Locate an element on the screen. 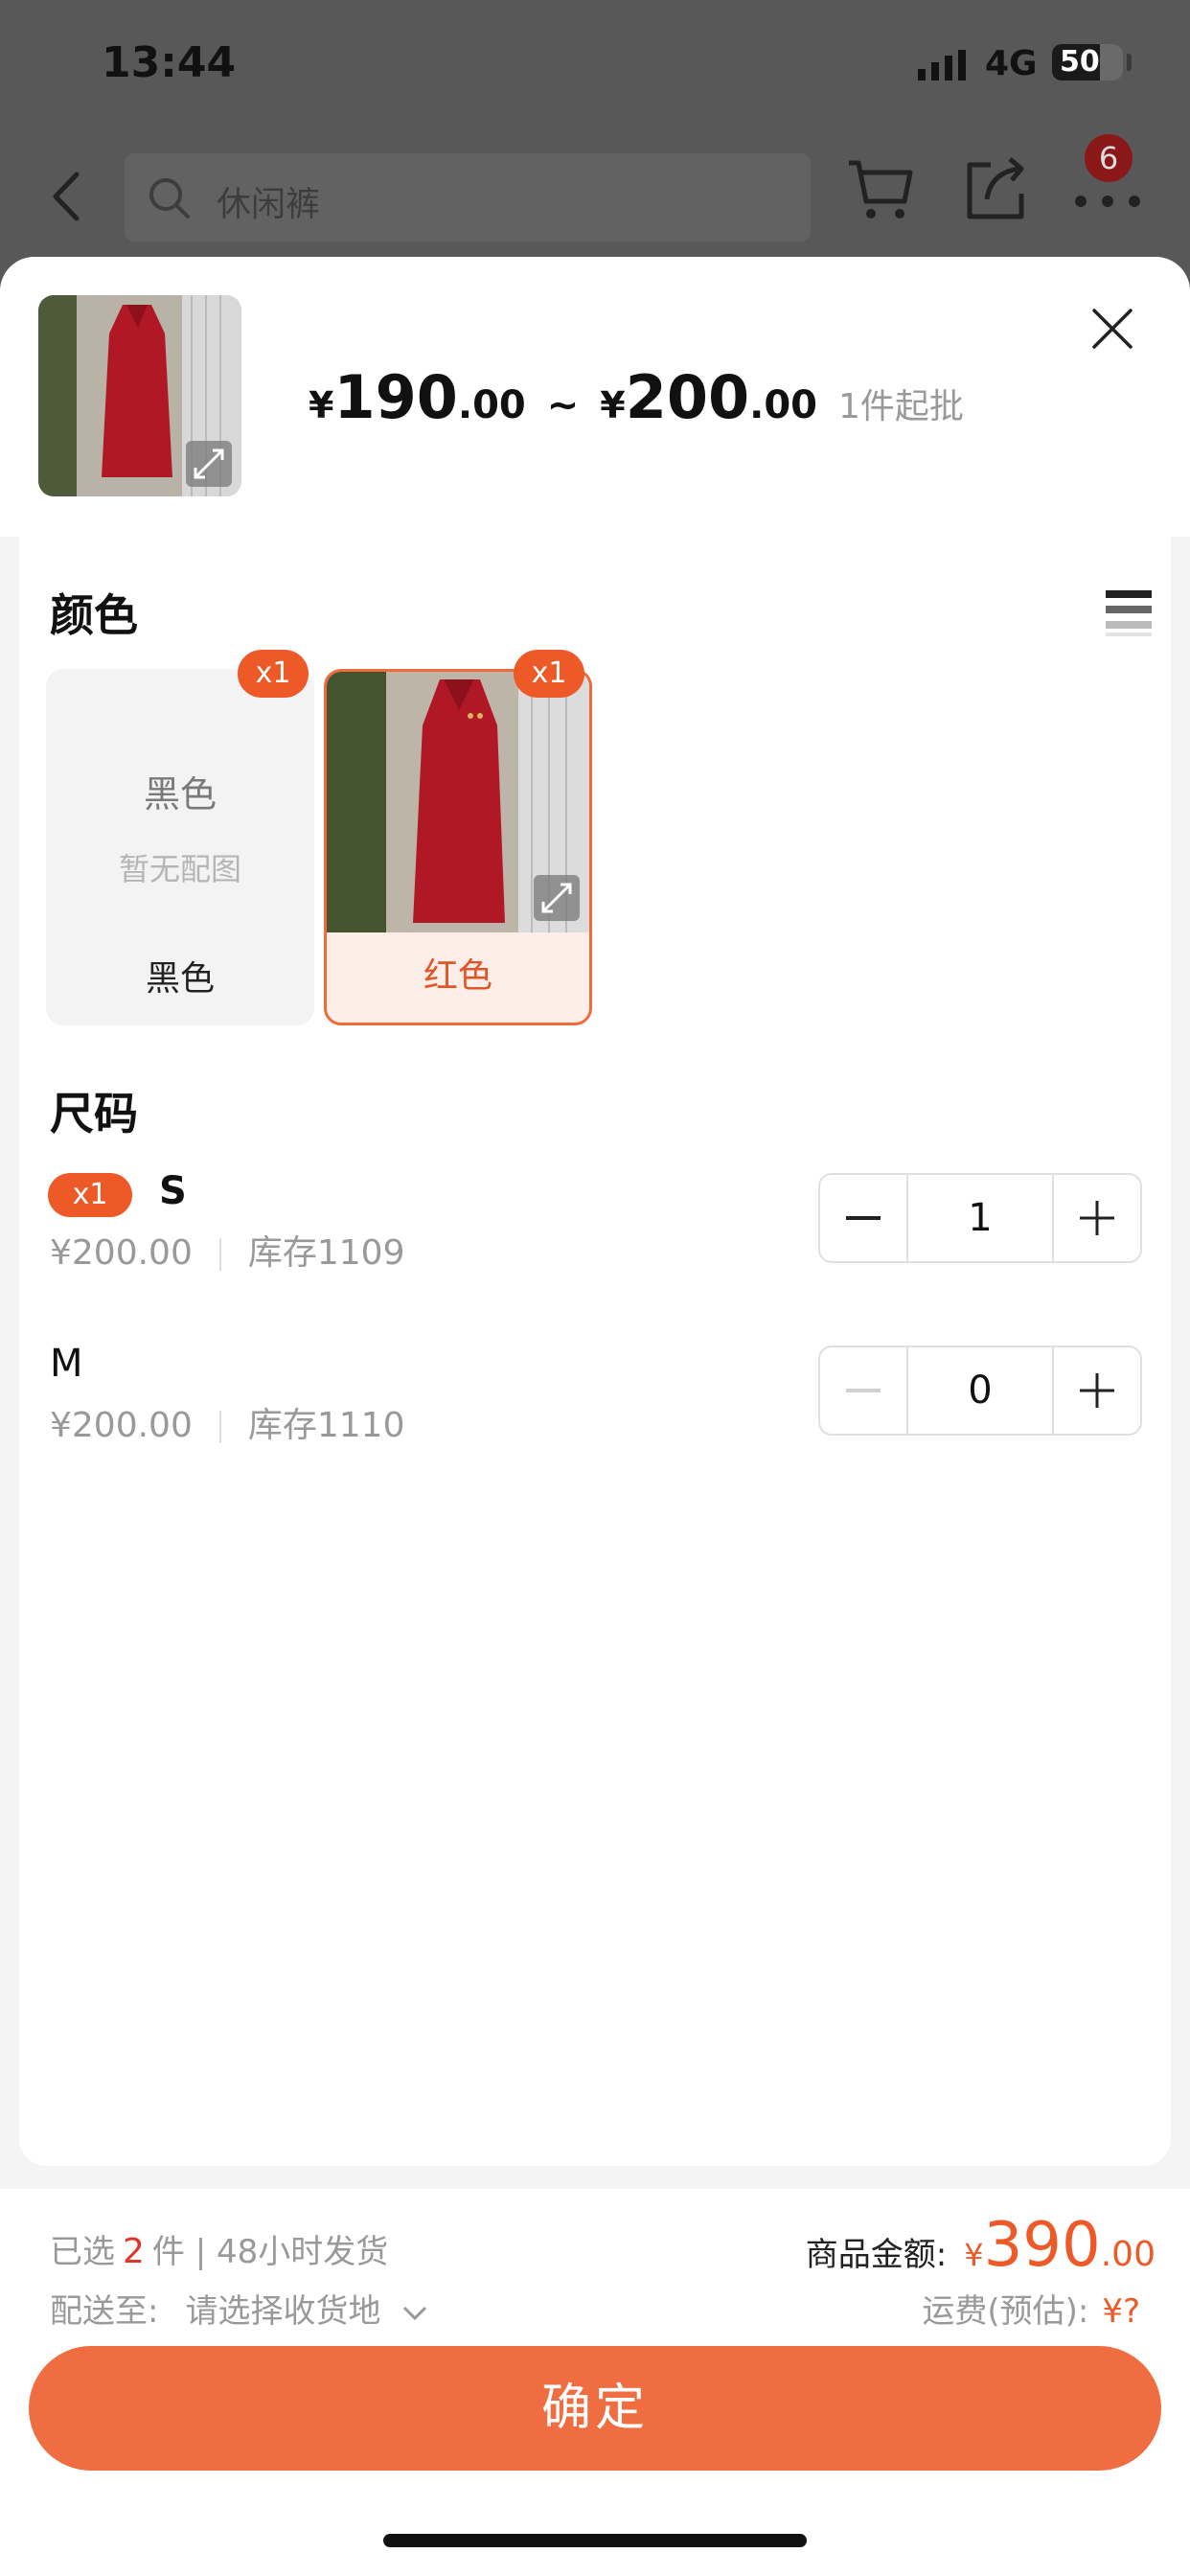  chevron-down-icon is located at coordinates (415, 2313).